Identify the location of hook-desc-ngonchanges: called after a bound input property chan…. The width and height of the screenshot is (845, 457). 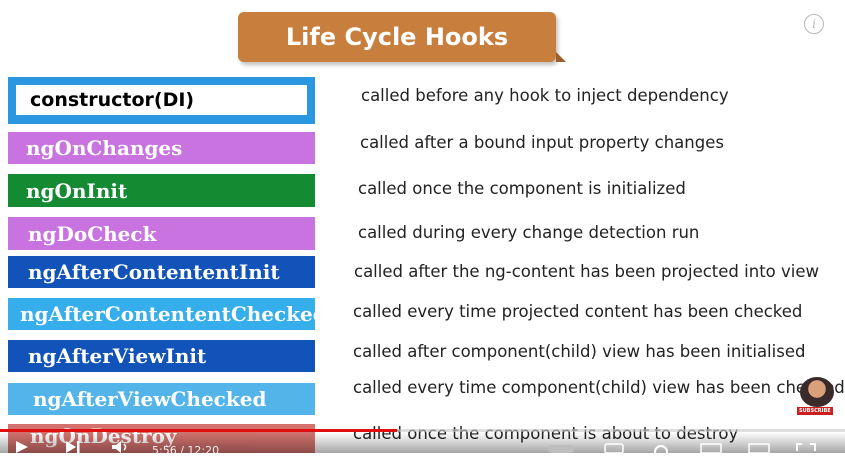
(542, 142).